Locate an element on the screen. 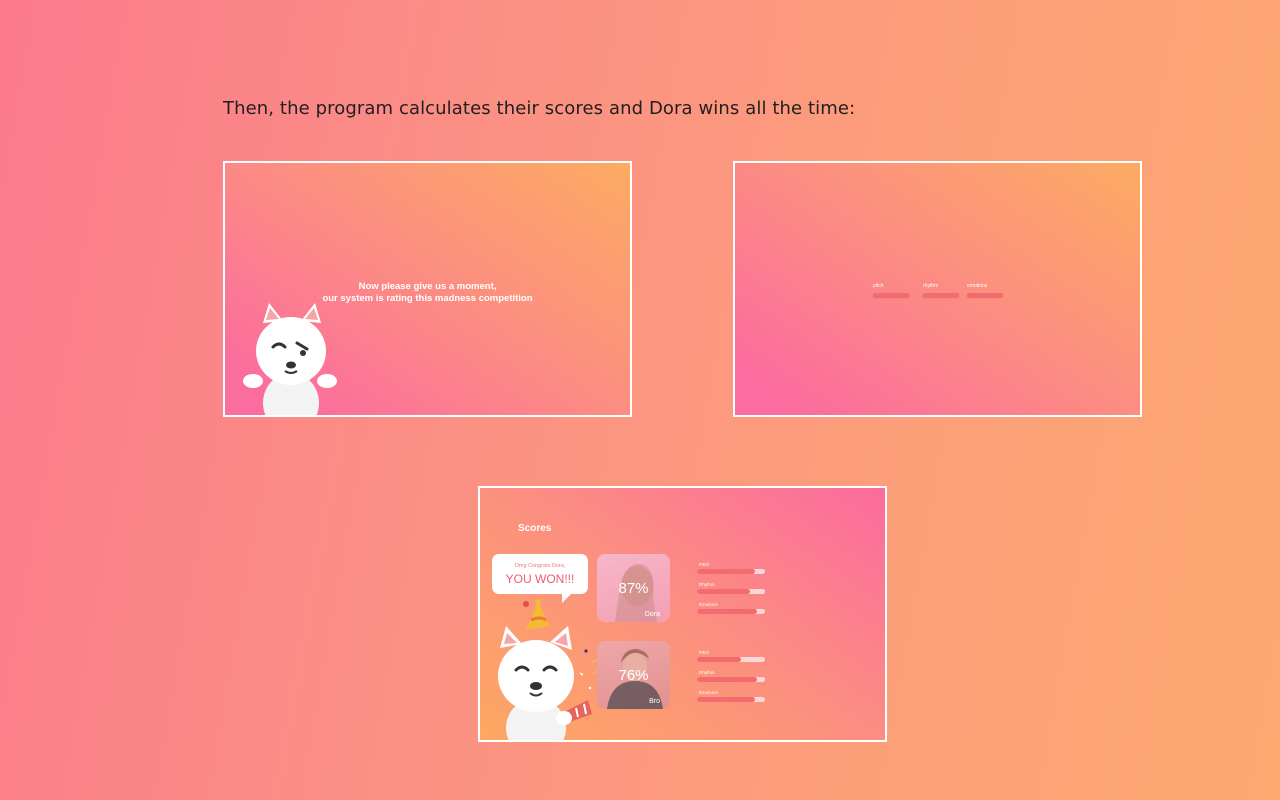  metric-label: pitch is located at coordinates (878, 286).